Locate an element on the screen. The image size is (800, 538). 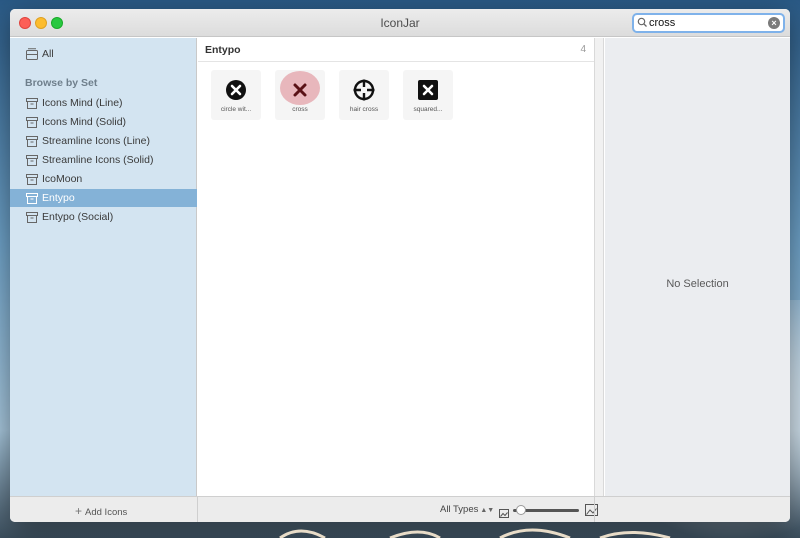
plus-icon: + is located at coordinates (79, 511).